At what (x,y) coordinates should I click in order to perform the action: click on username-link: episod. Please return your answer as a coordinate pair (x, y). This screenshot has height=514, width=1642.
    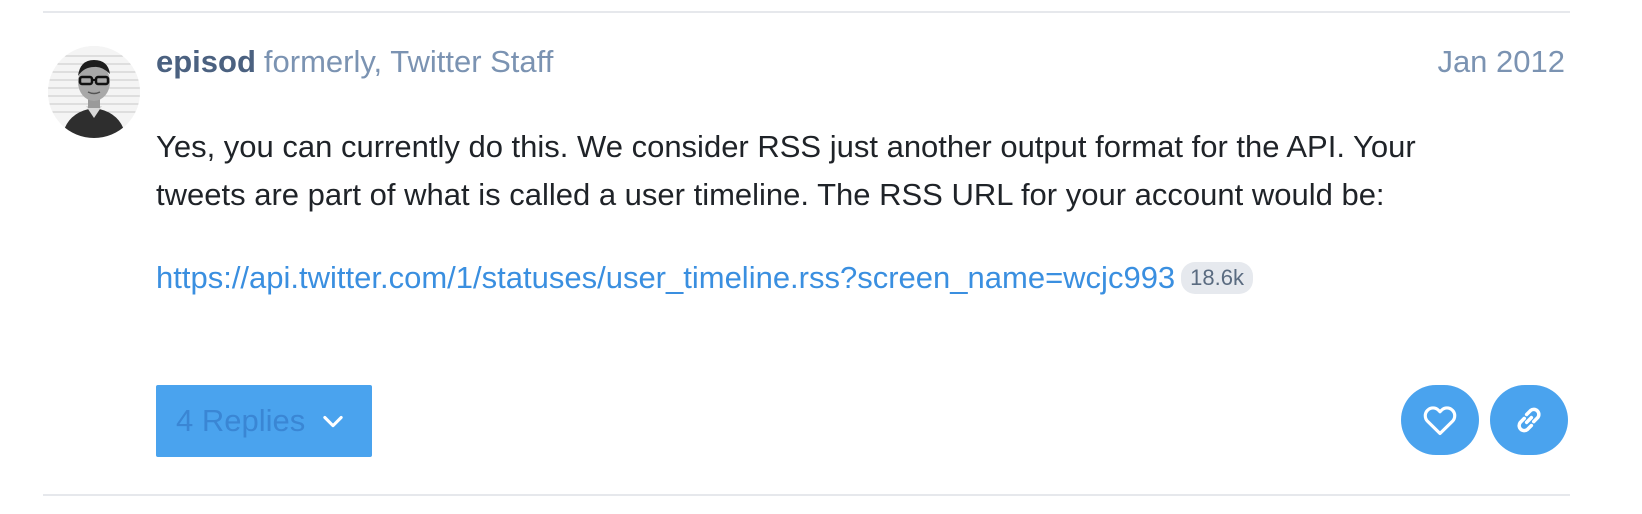
    Looking at the image, I should click on (206, 61).